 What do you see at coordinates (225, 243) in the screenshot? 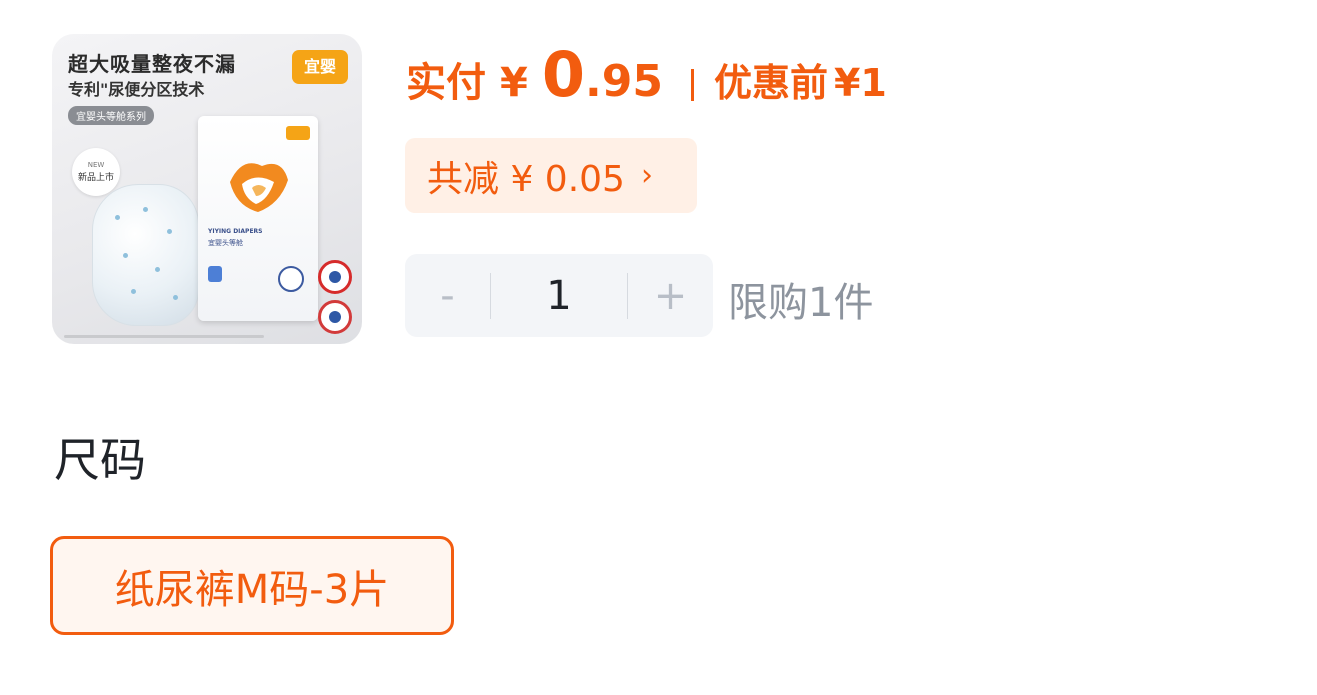
I see `pack-name: 宜婴头等舱` at bounding box center [225, 243].